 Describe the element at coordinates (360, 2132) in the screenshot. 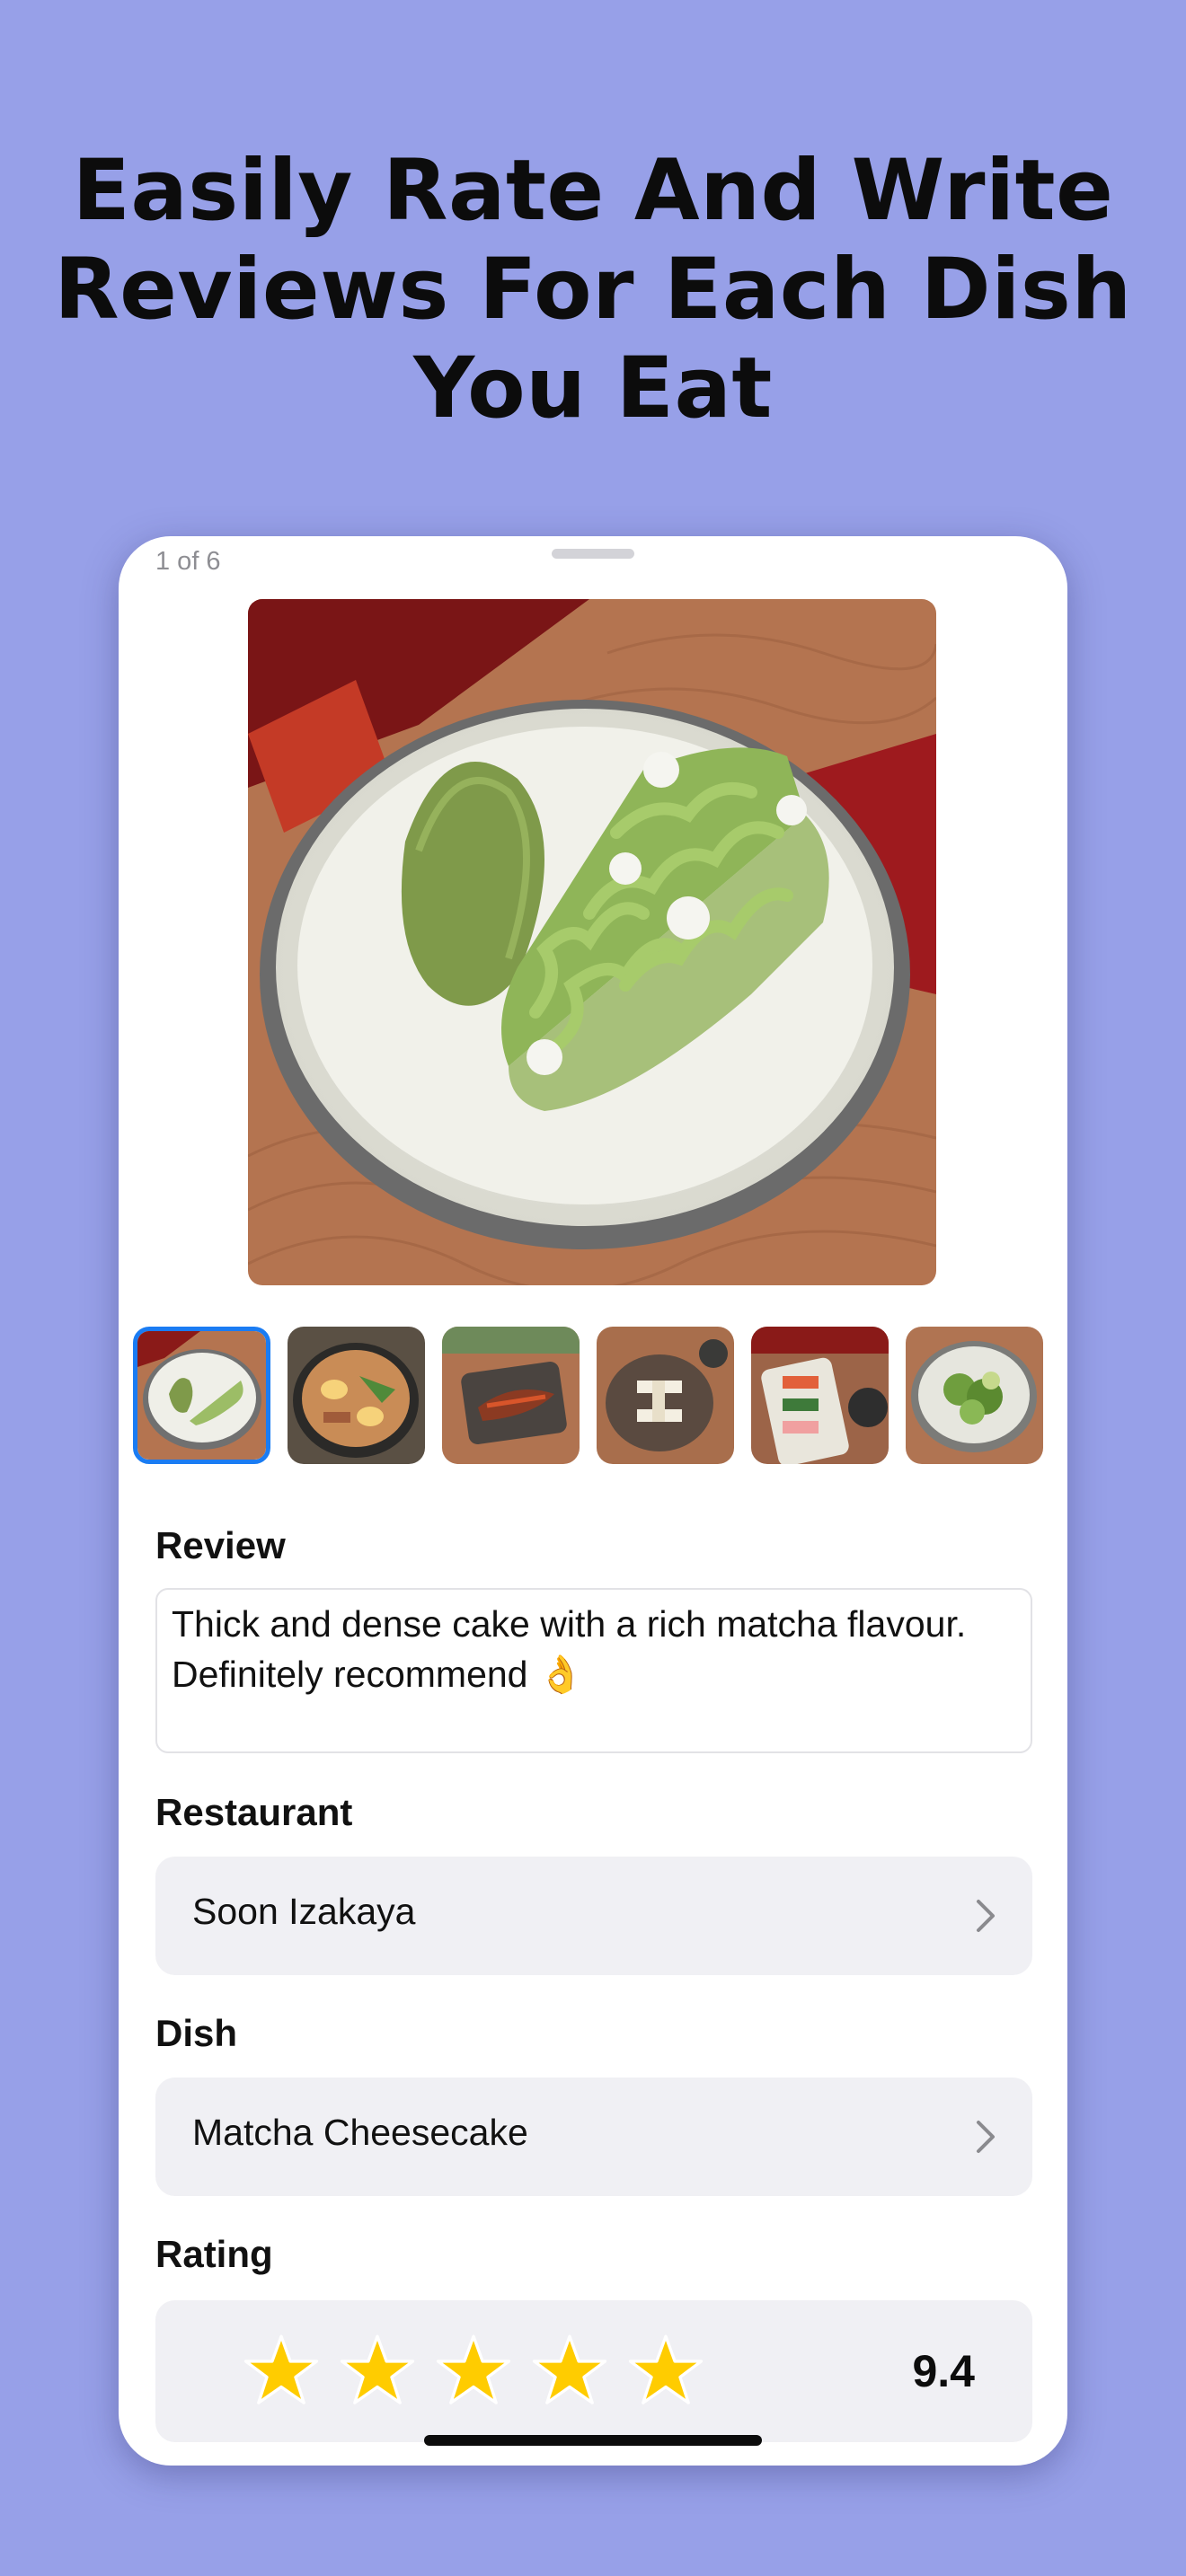

I see `dish-value: Matcha Cheesecake` at that location.